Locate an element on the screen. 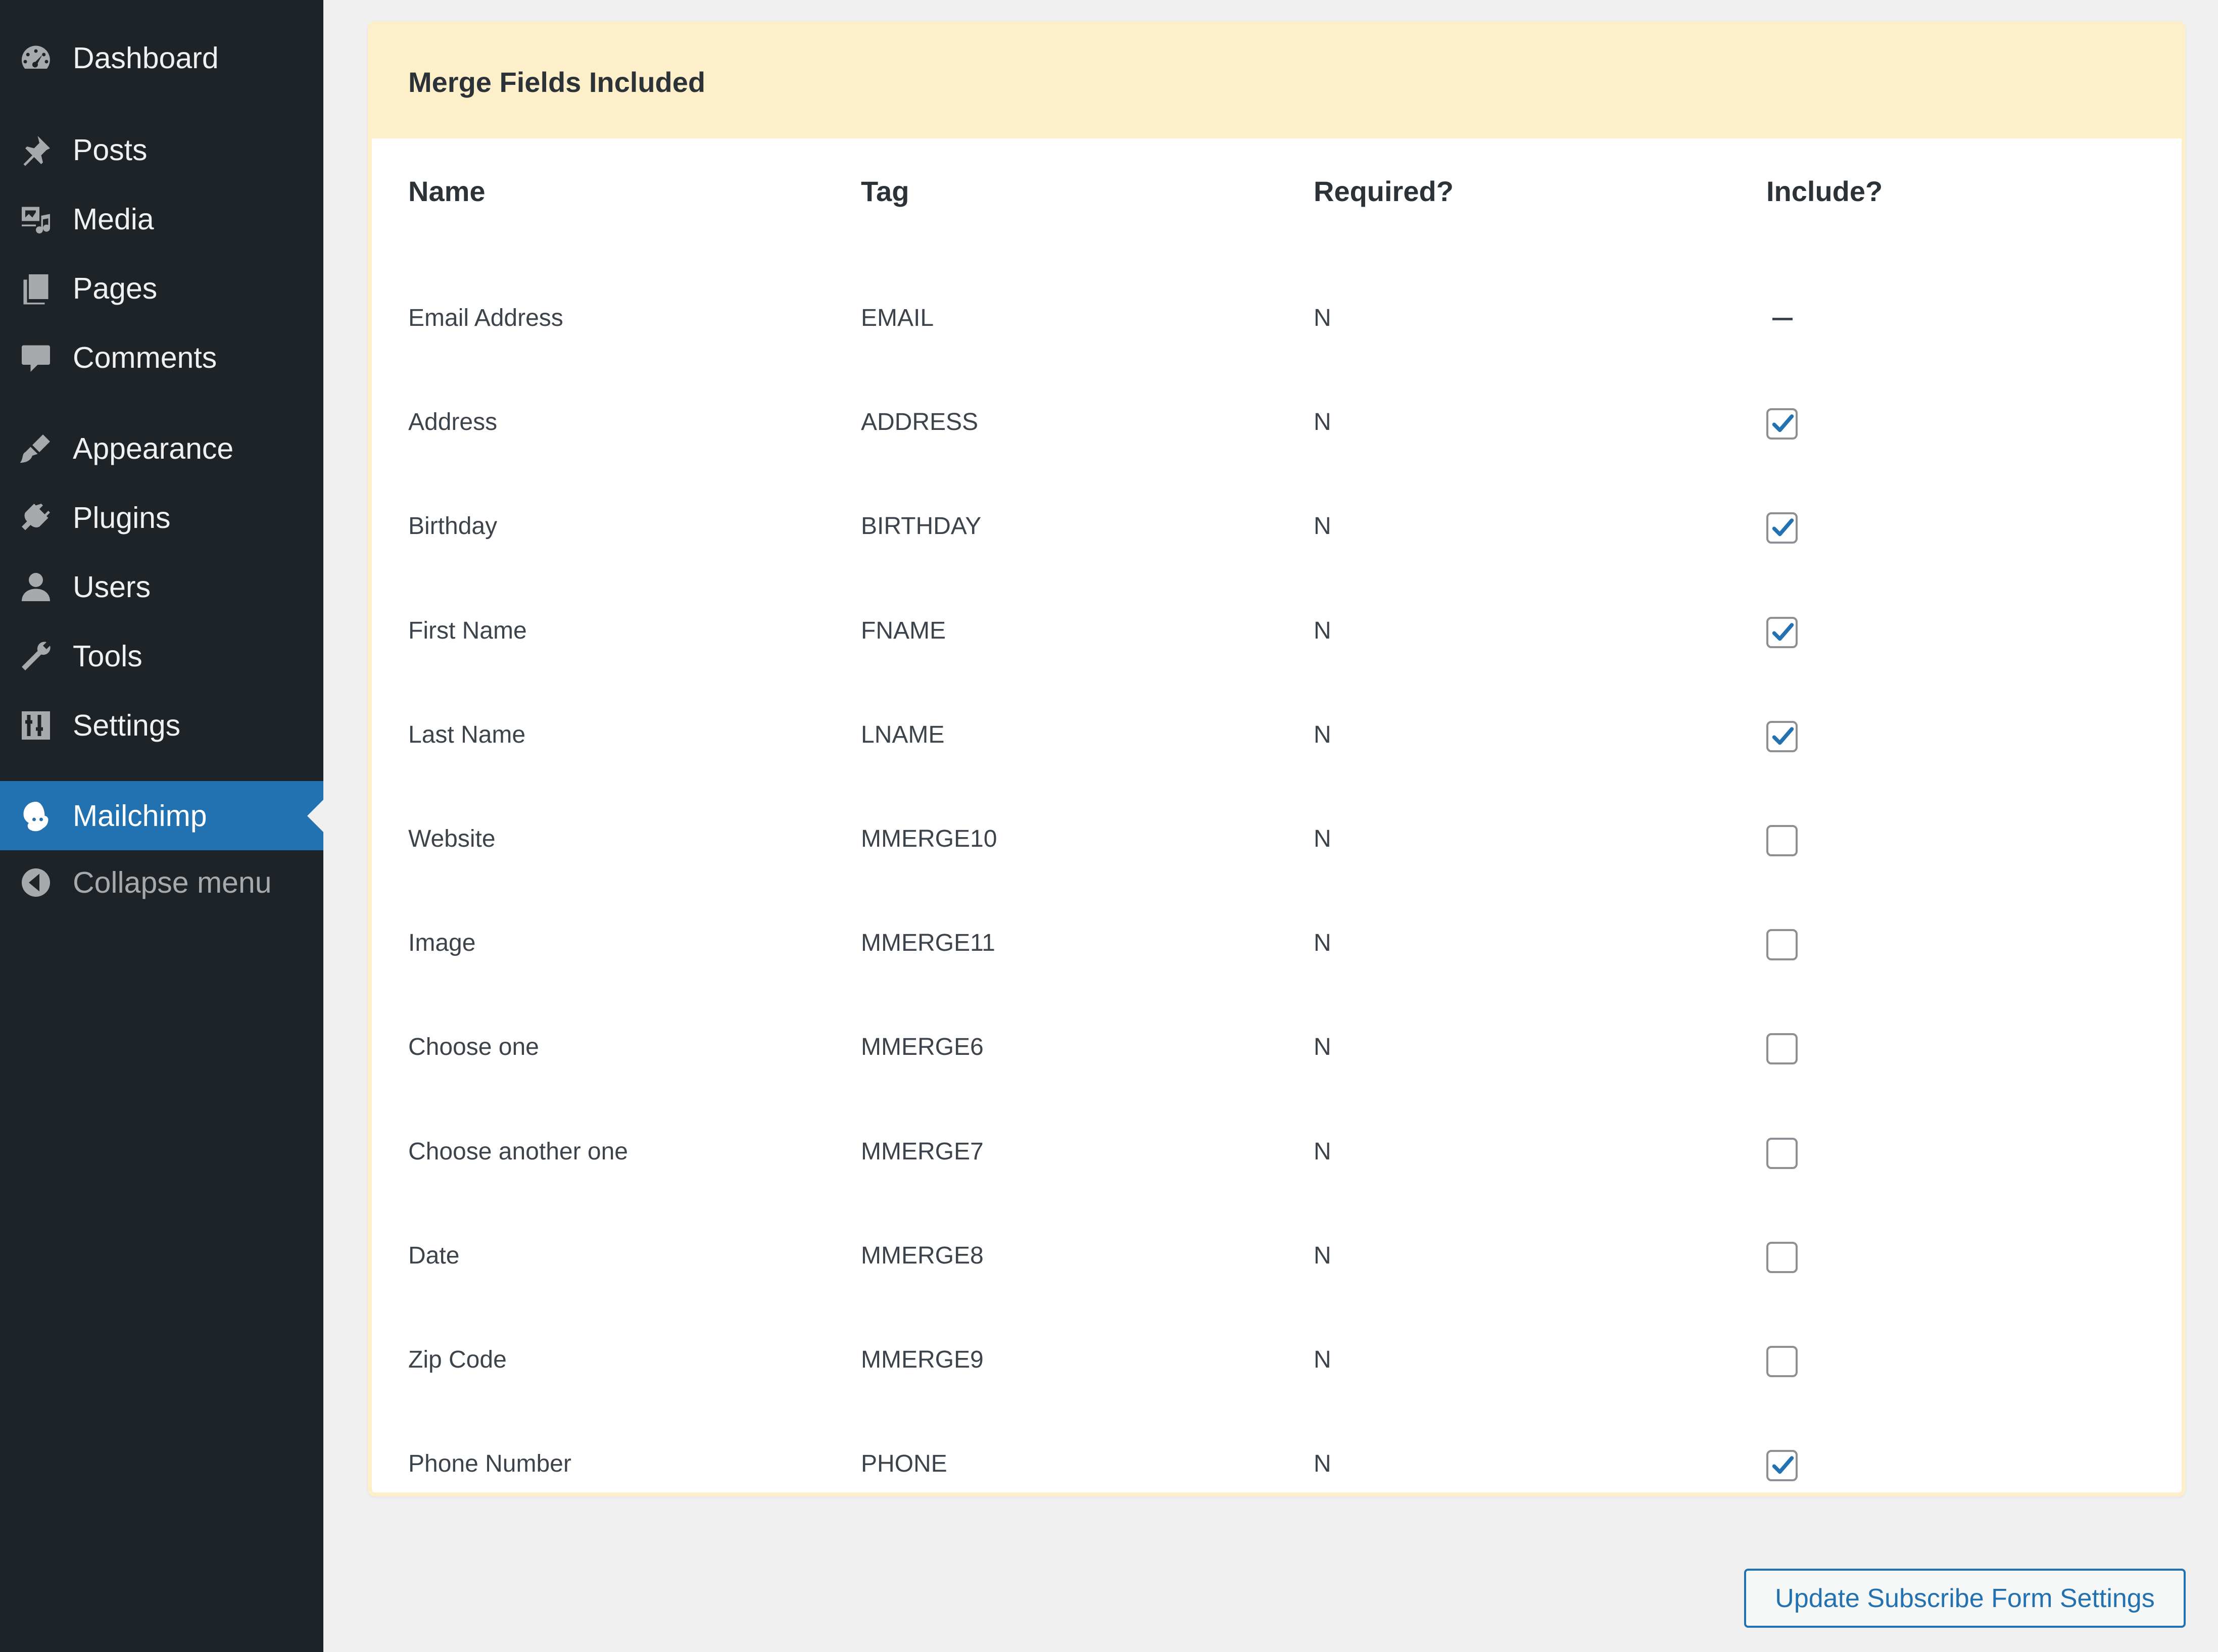 This screenshot has height=1652, width=2218. mailchimp-icon is located at coordinates (36, 816).